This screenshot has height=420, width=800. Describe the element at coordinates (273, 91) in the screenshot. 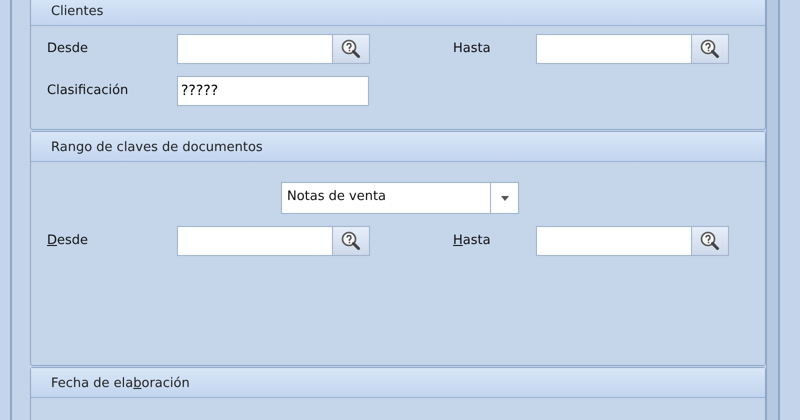

I see `input-field: ?????` at that location.